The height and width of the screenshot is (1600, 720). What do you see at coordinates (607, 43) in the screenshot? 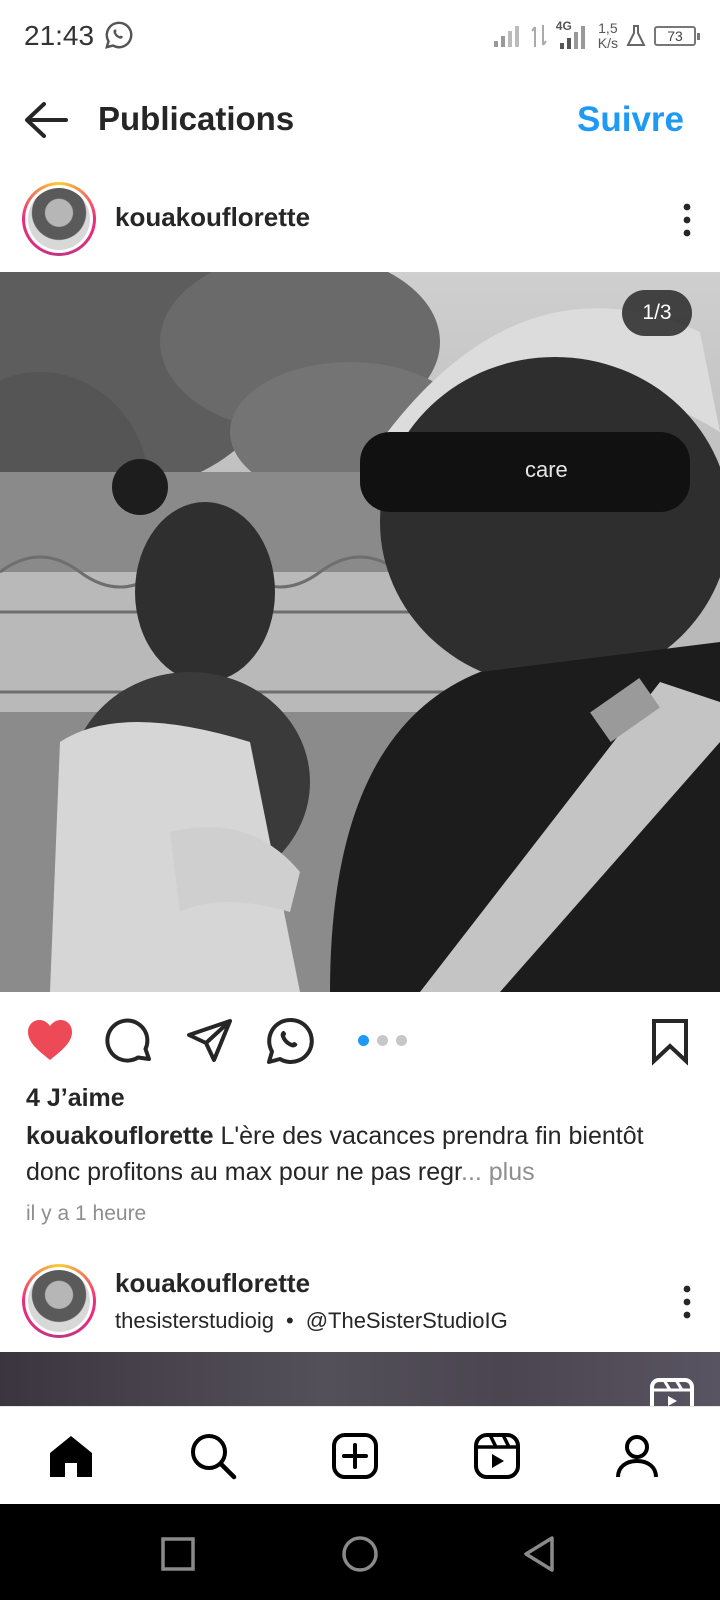
I see `net-speed-unit: K/s` at bounding box center [607, 43].